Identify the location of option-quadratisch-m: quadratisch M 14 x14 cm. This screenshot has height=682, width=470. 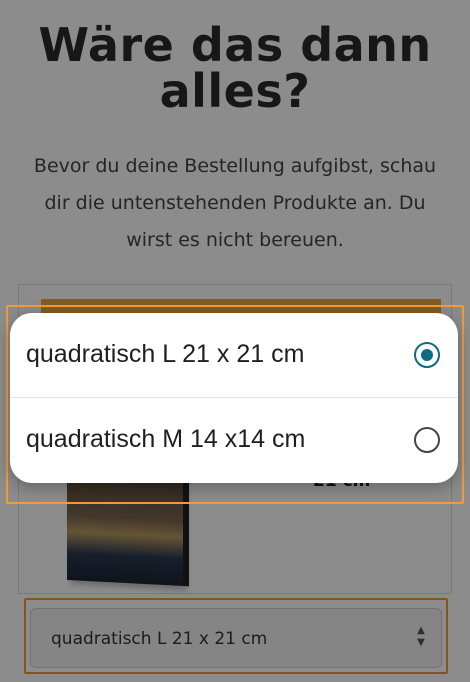
(234, 440).